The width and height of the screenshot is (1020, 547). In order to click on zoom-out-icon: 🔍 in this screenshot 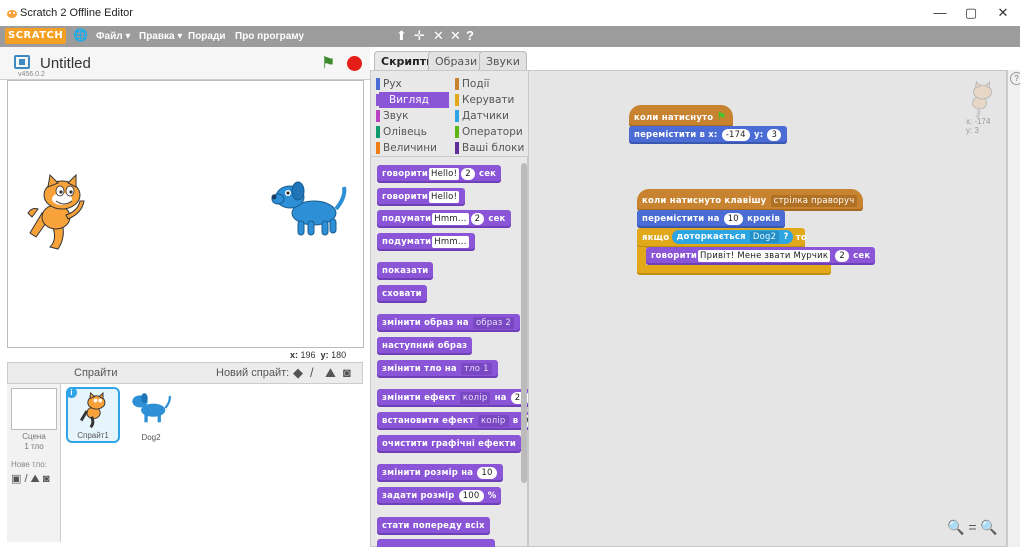, I will do `click(955, 527)`.